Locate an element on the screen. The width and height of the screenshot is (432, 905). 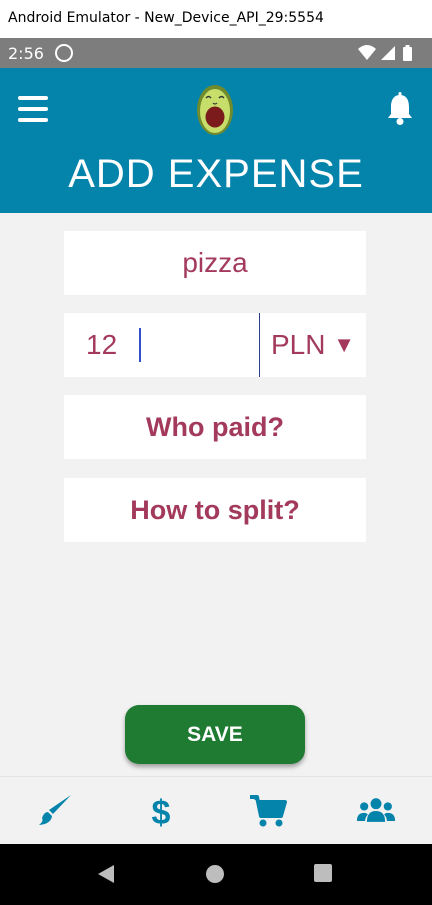
back-icon is located at coordinates (106, 874).